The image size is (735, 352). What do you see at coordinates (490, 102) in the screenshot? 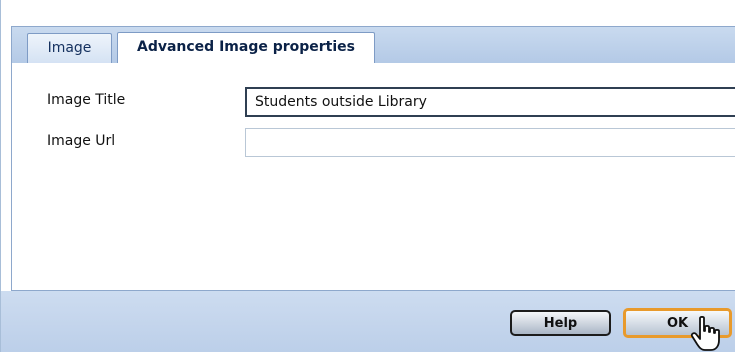
I see `image-title-input` at bounding box center [490, 102].